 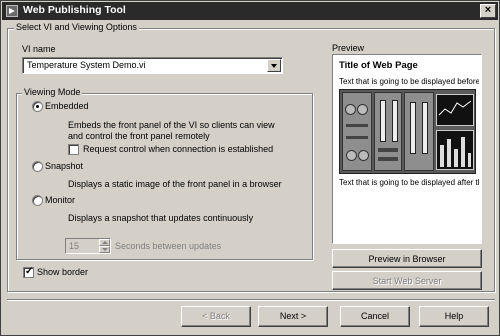 What do you see at coordinates (37, 166) in the screenshot?
I see `snapshot-radio` at bounding box center [37, 166].